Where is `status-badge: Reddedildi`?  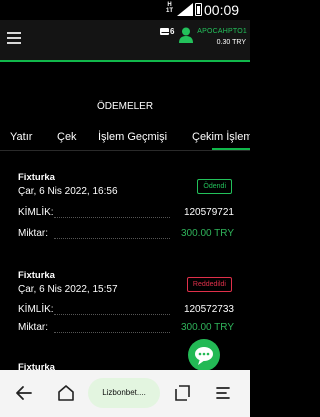
status-badge: Reddedildi is located at coordinates (209, 284).